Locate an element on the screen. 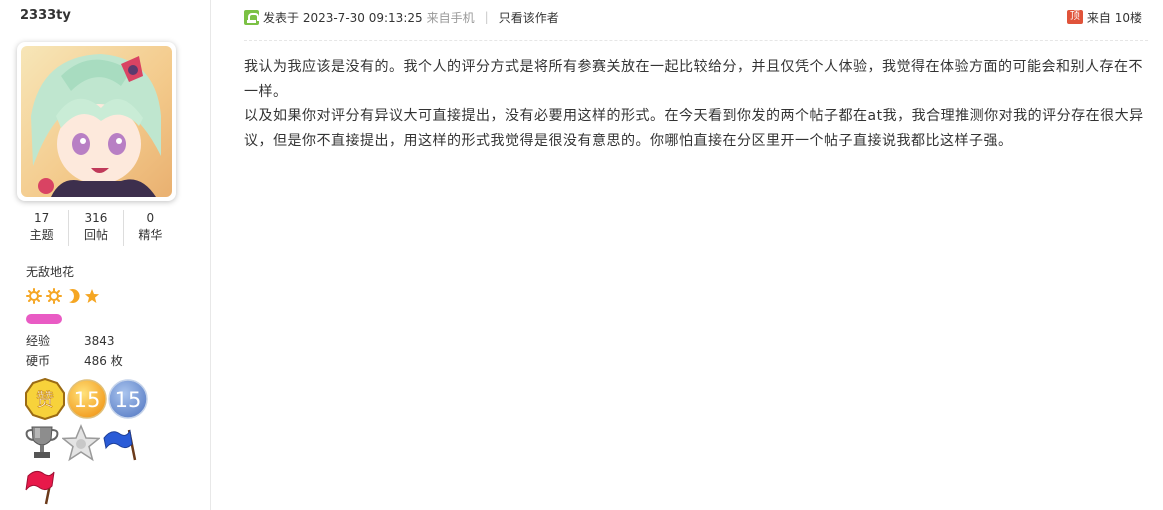 The width and height of the screenshot is (1163, 510). moon-icon is located at coordinates (74, 296).